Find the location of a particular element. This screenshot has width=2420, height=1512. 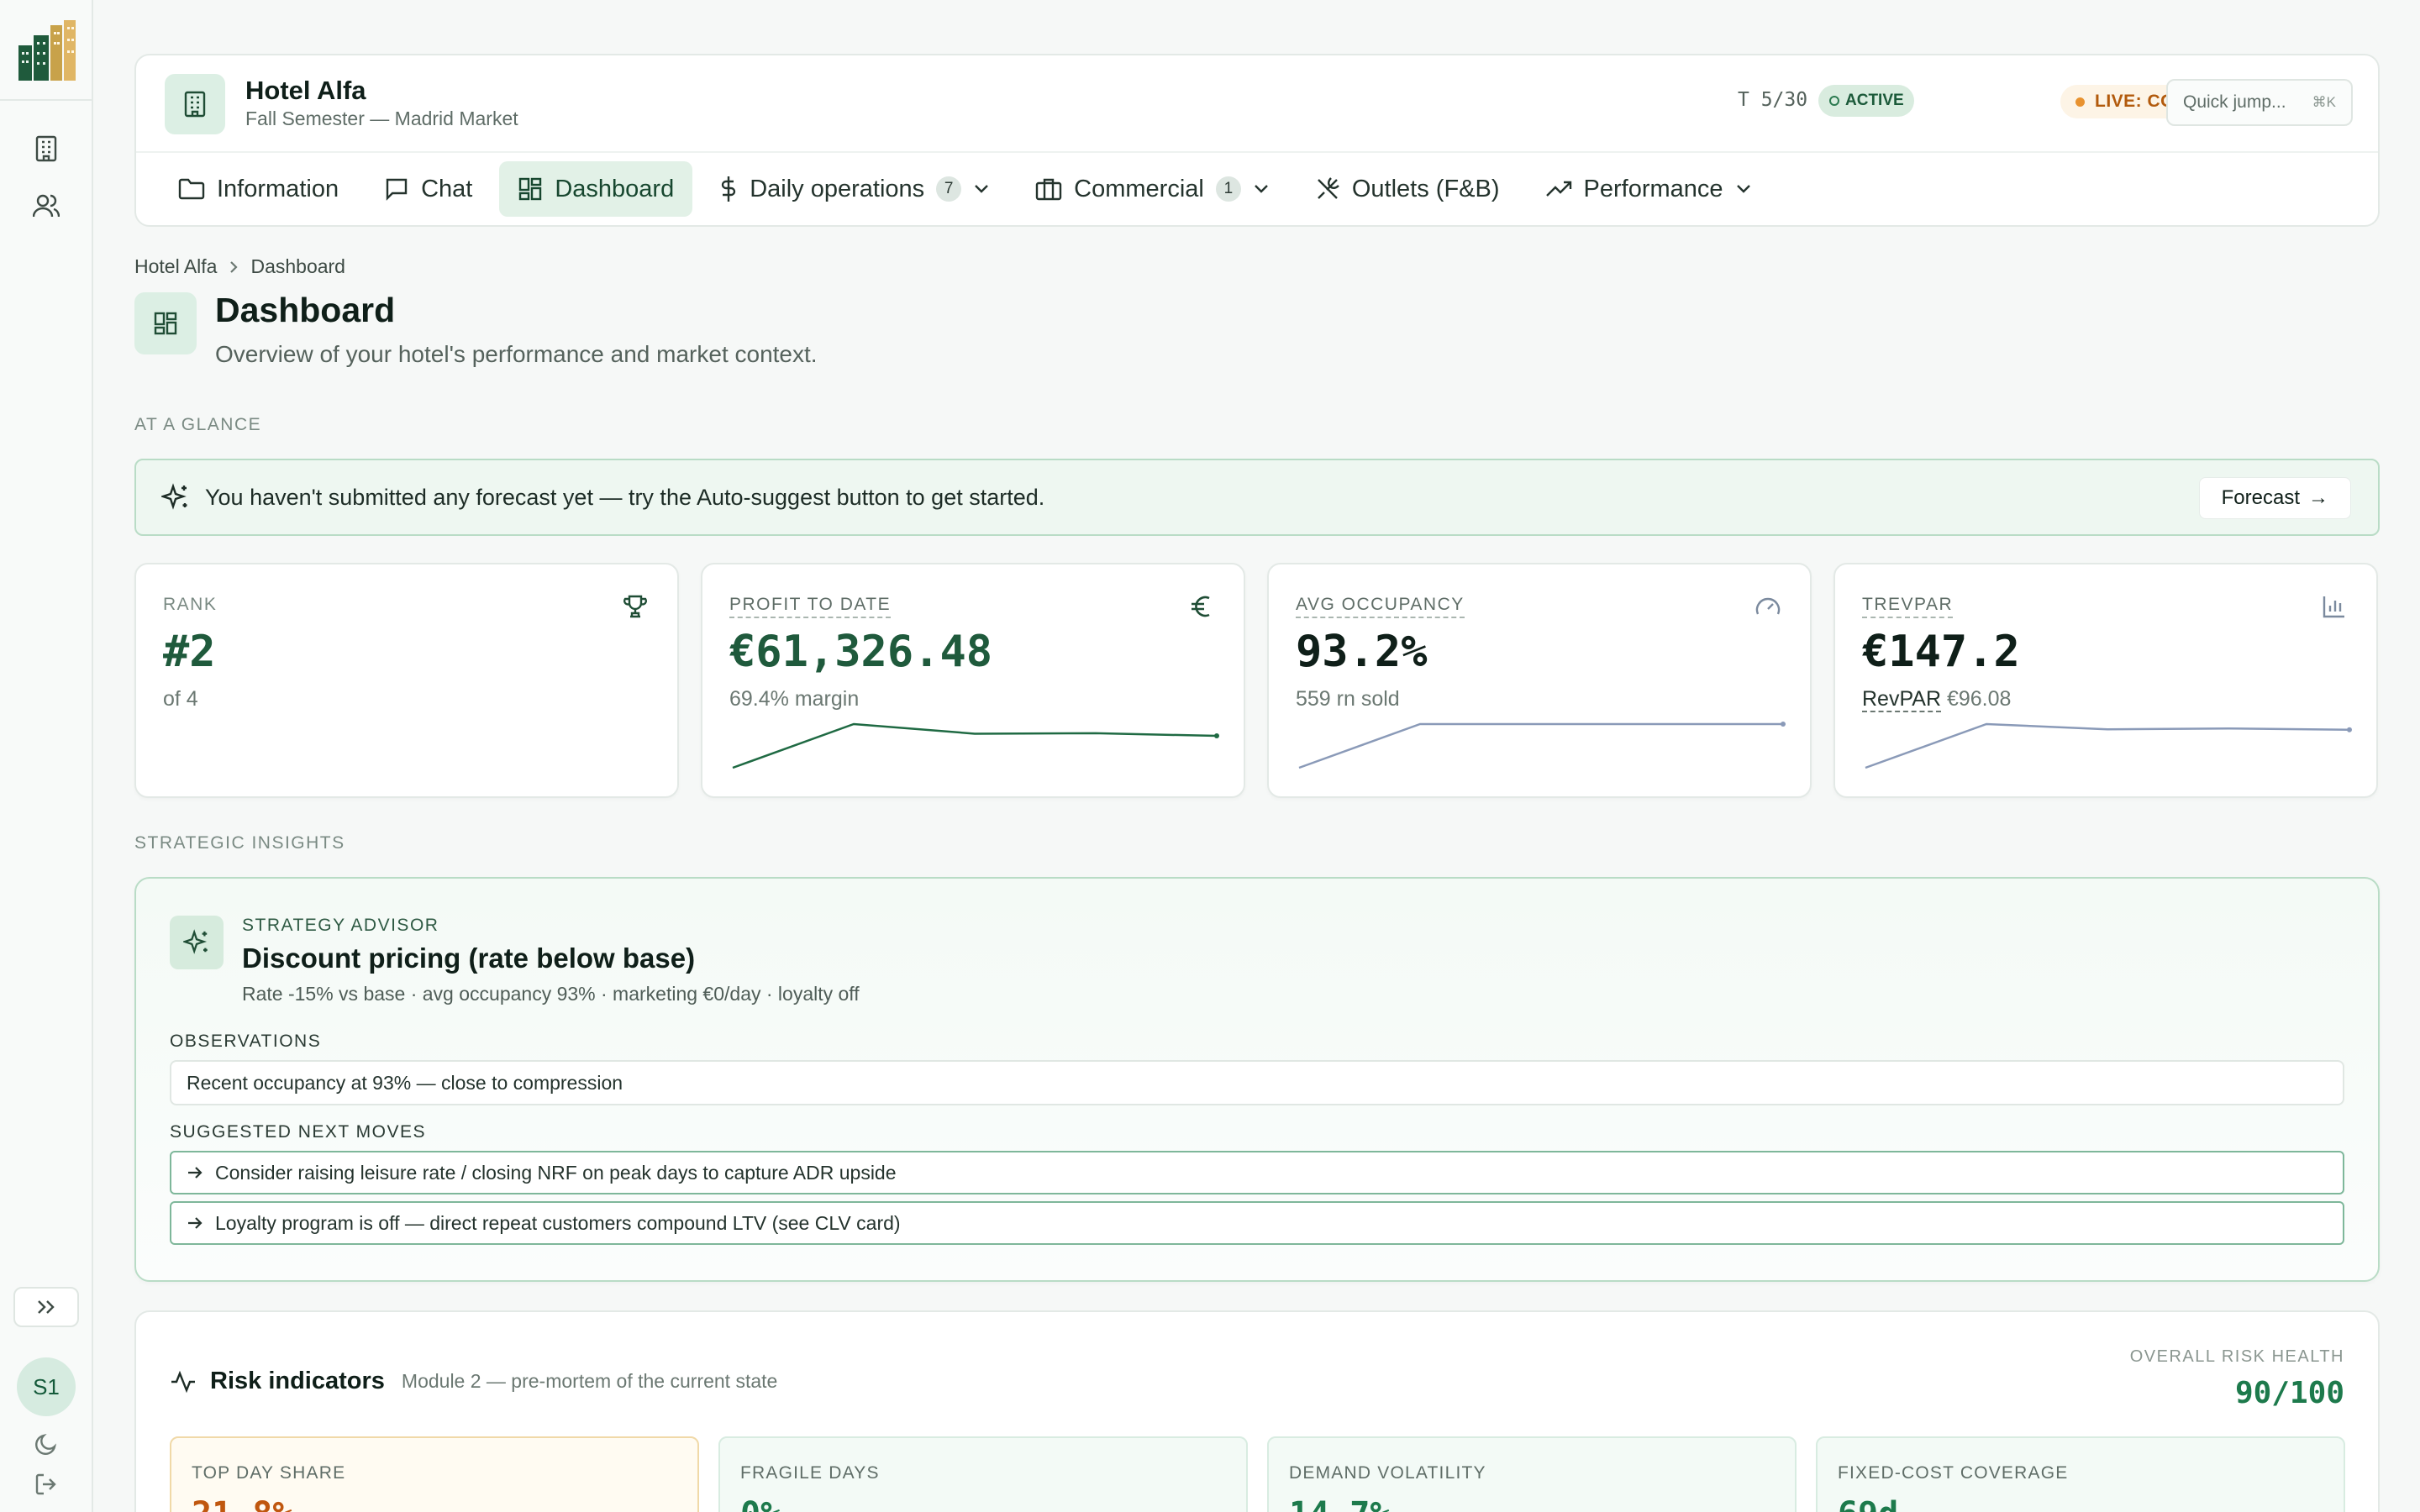

expand-sidebar-button is located at coordinates (46, 1307).